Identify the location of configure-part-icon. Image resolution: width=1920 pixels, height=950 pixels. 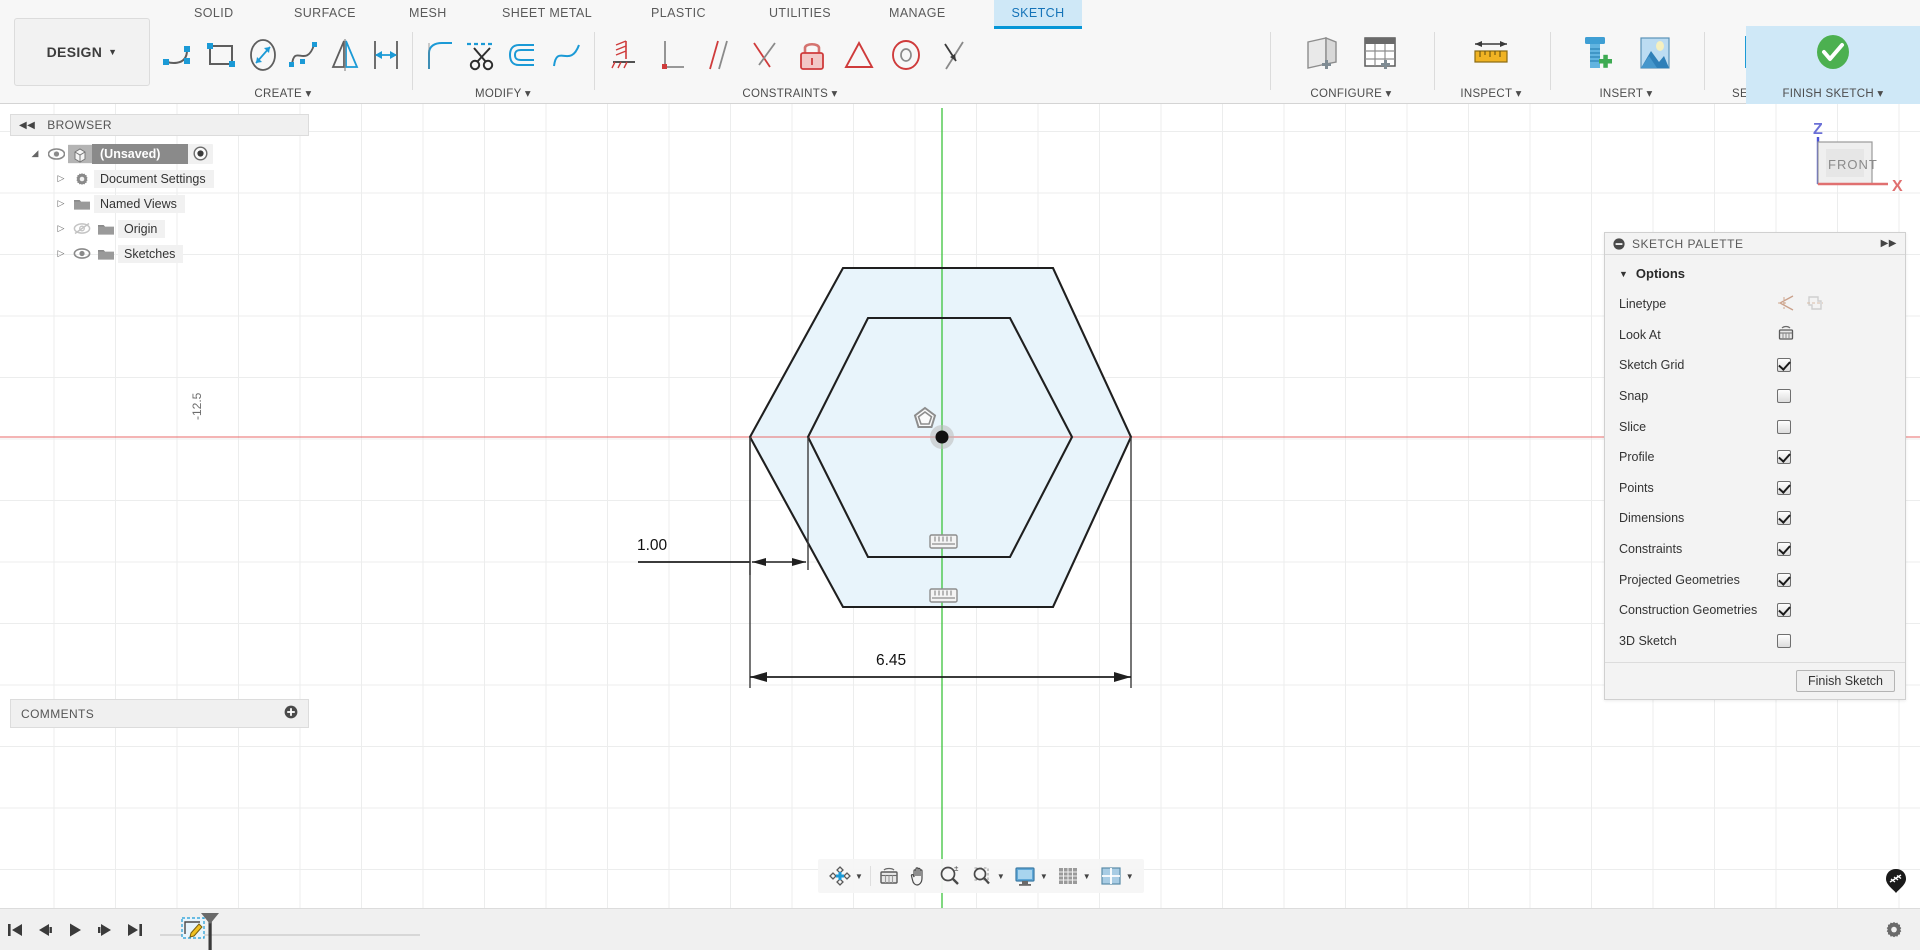
(1322, 55).